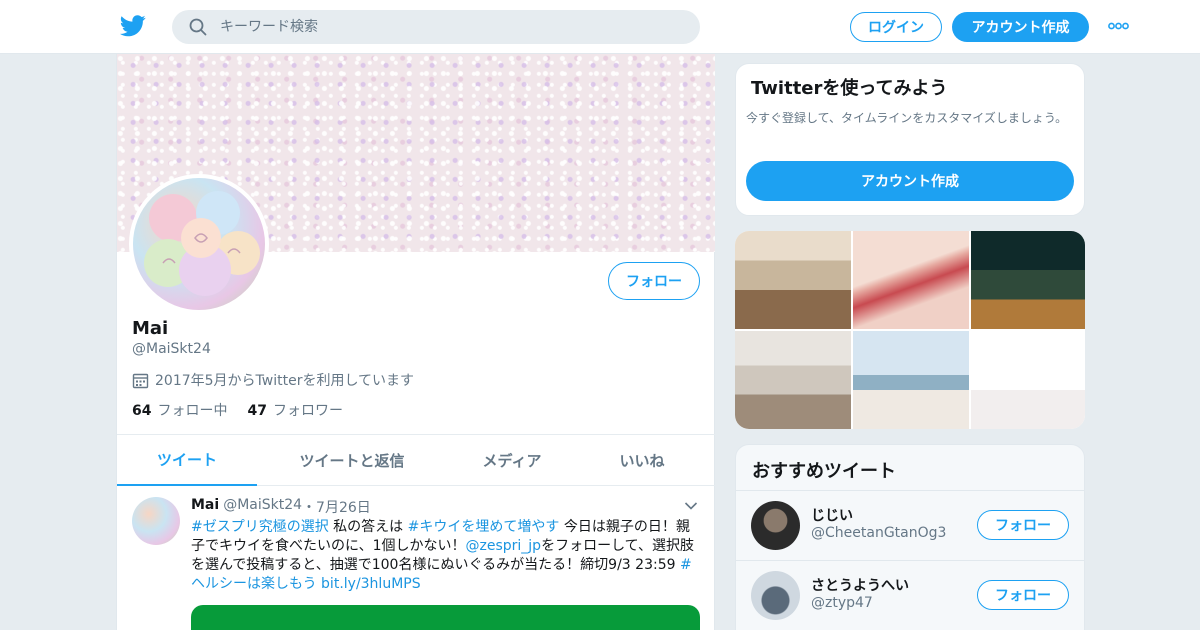  I want to click on recommended-title: おすすめツイート, so click(824, 471).